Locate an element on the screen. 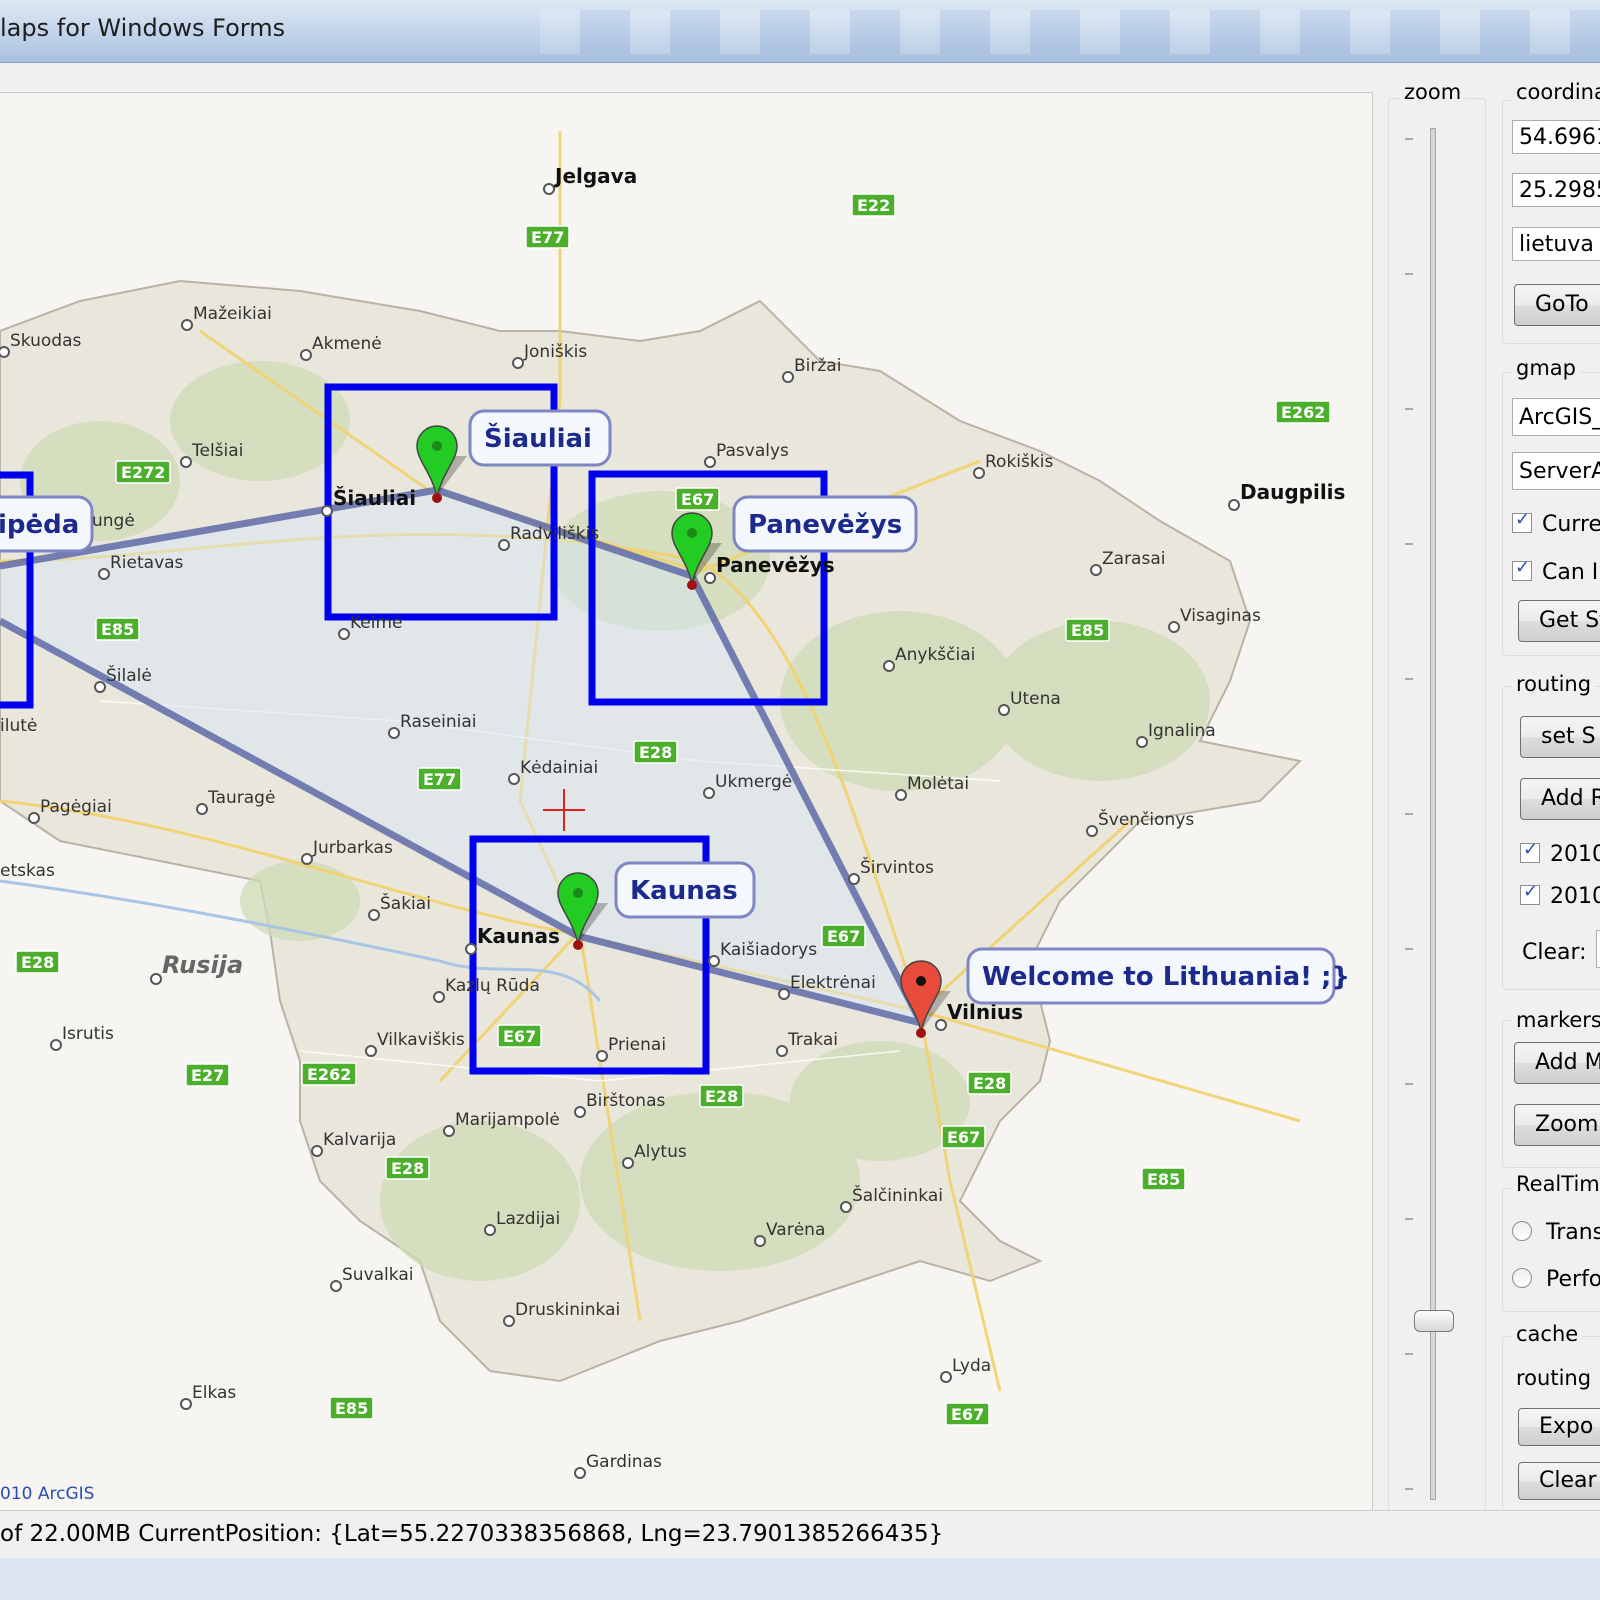 The height and width of the screenshot is (1600, 1600). zoom-track is located at coordinates (1433, 814).